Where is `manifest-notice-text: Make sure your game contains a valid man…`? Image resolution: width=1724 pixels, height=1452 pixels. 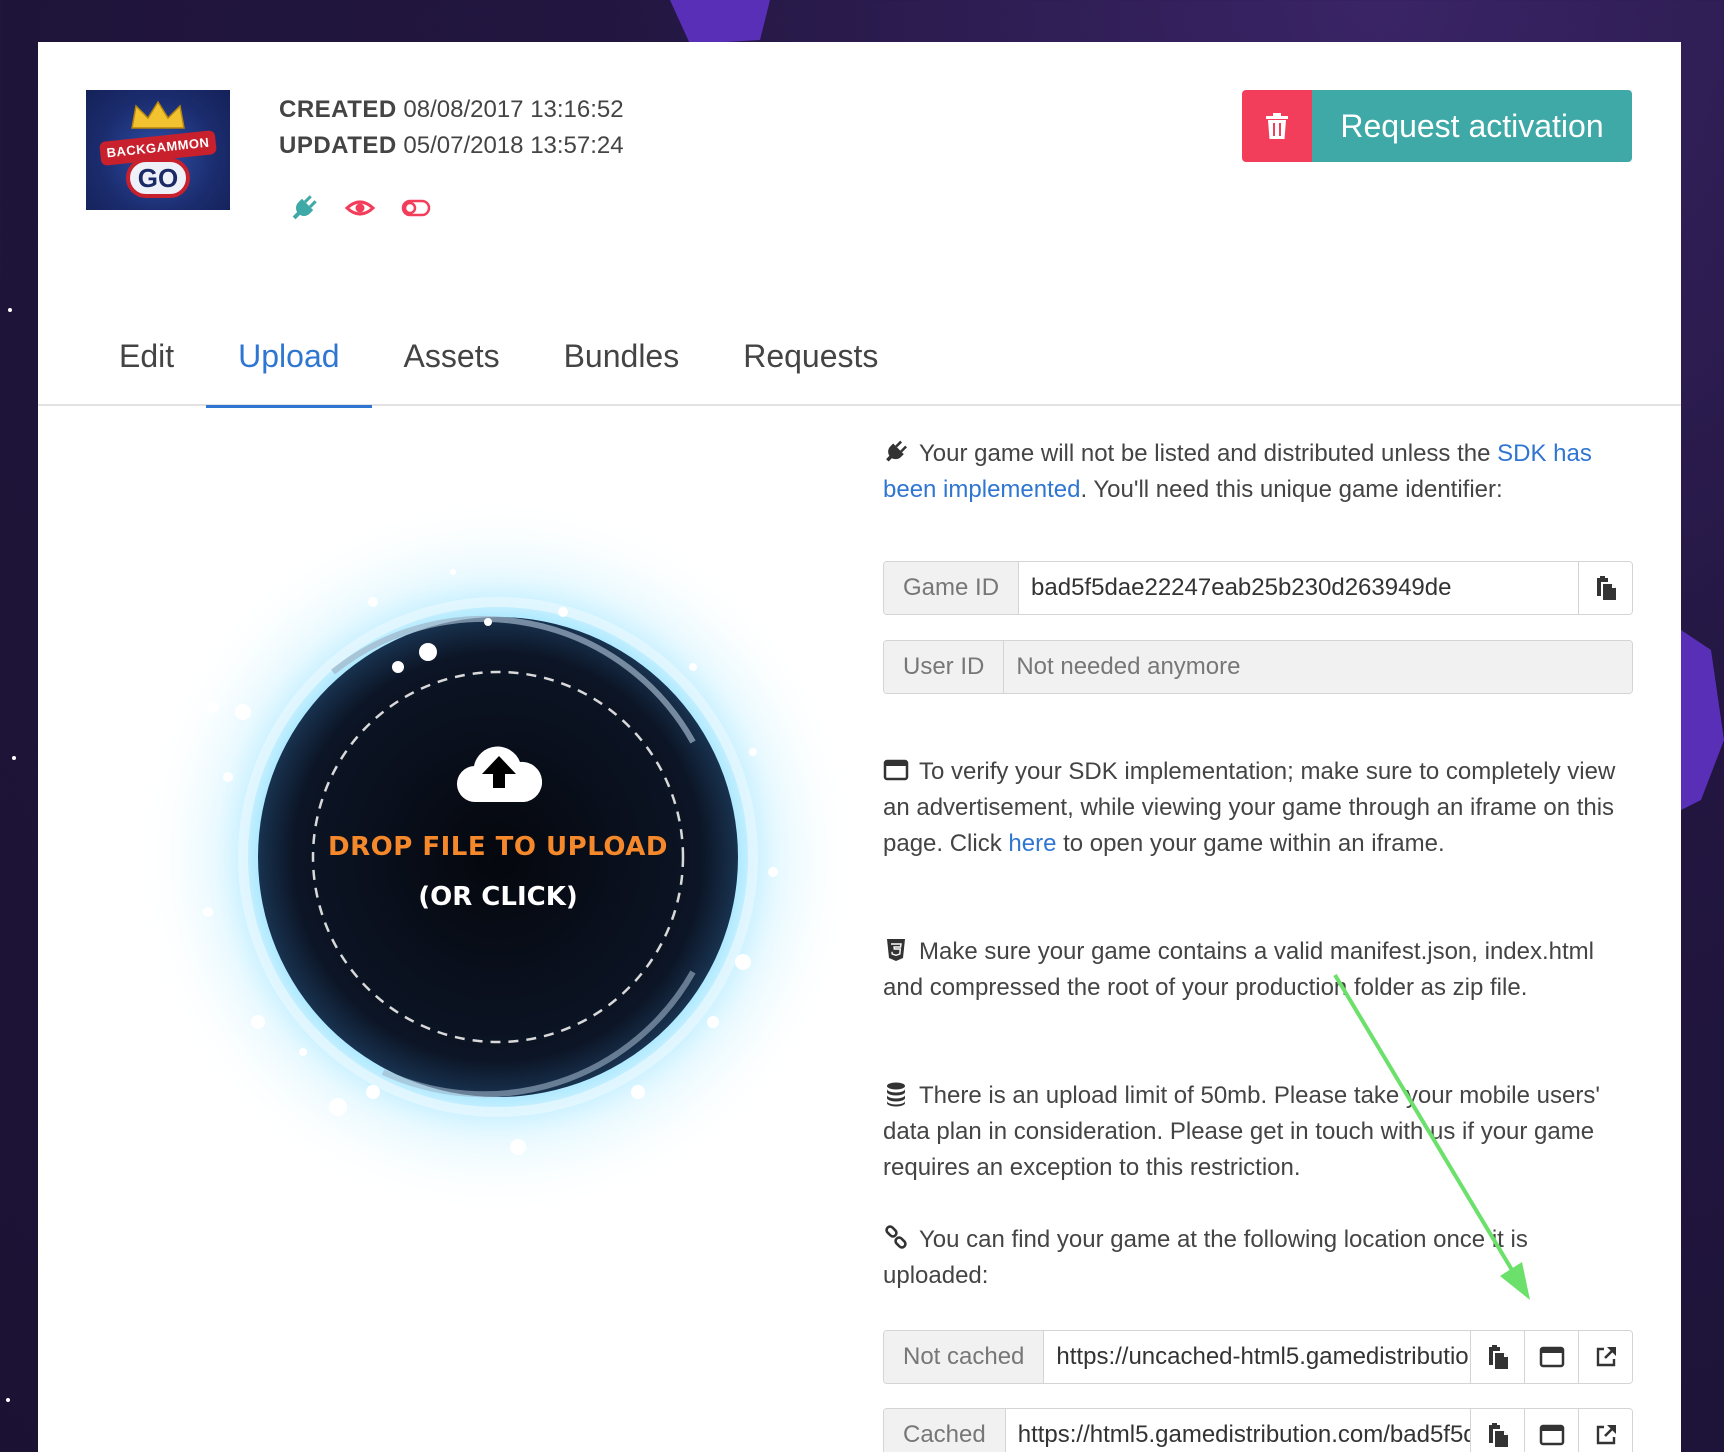 manifest-notice-text: Make sure your game contains a valid man… is located at coordinates (1238, 969).